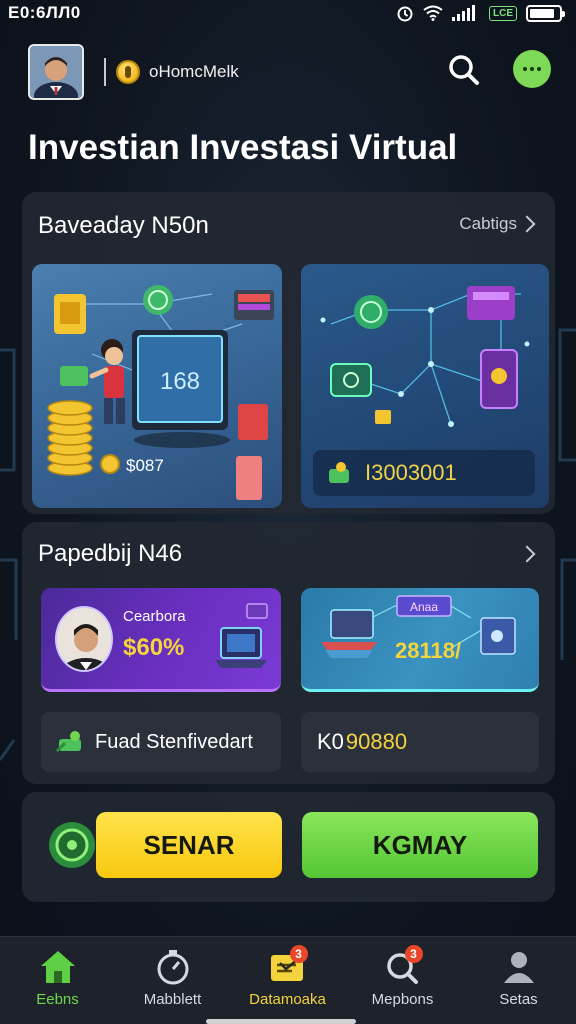  I want to click on nav-item-search: 3 Mepbons, so click(402, 980).